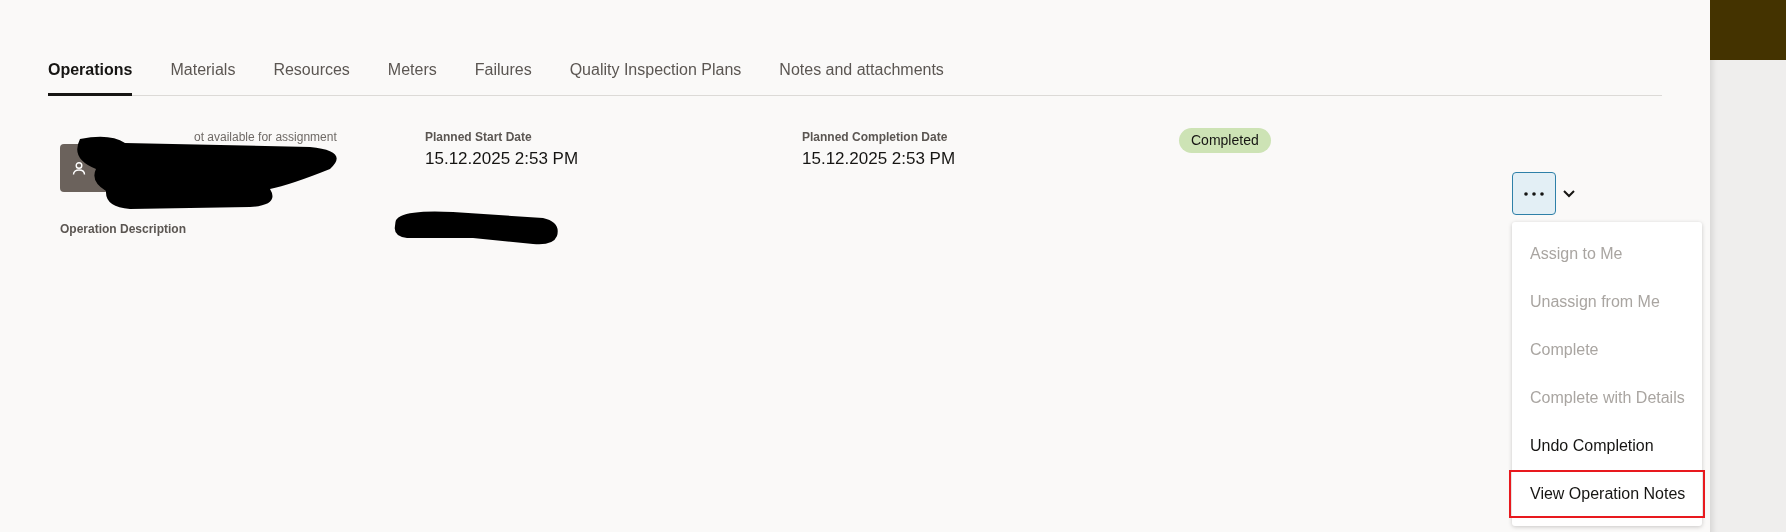  What do you see at coordinates (124, 229) in the screenshot?
I see `field-label: Operation Description` at bounding box center [124, 229].